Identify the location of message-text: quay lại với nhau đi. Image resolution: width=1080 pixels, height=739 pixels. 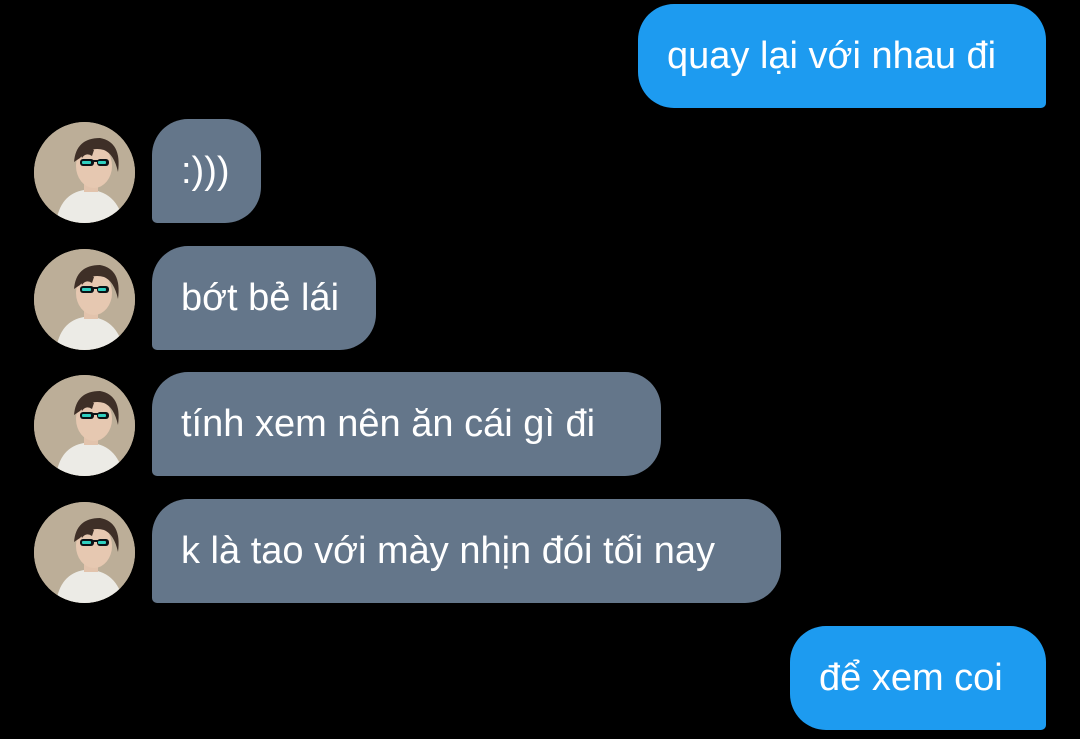
(832, 56).